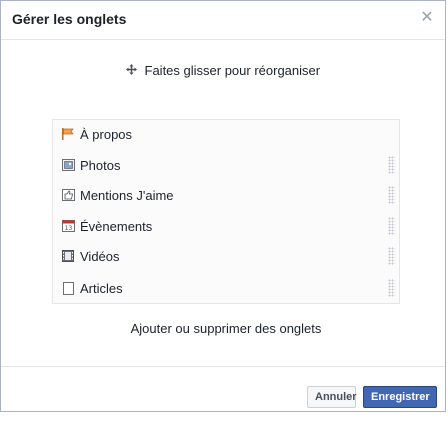  I want to click on tab-item-label: Articles, so click(101, 288).